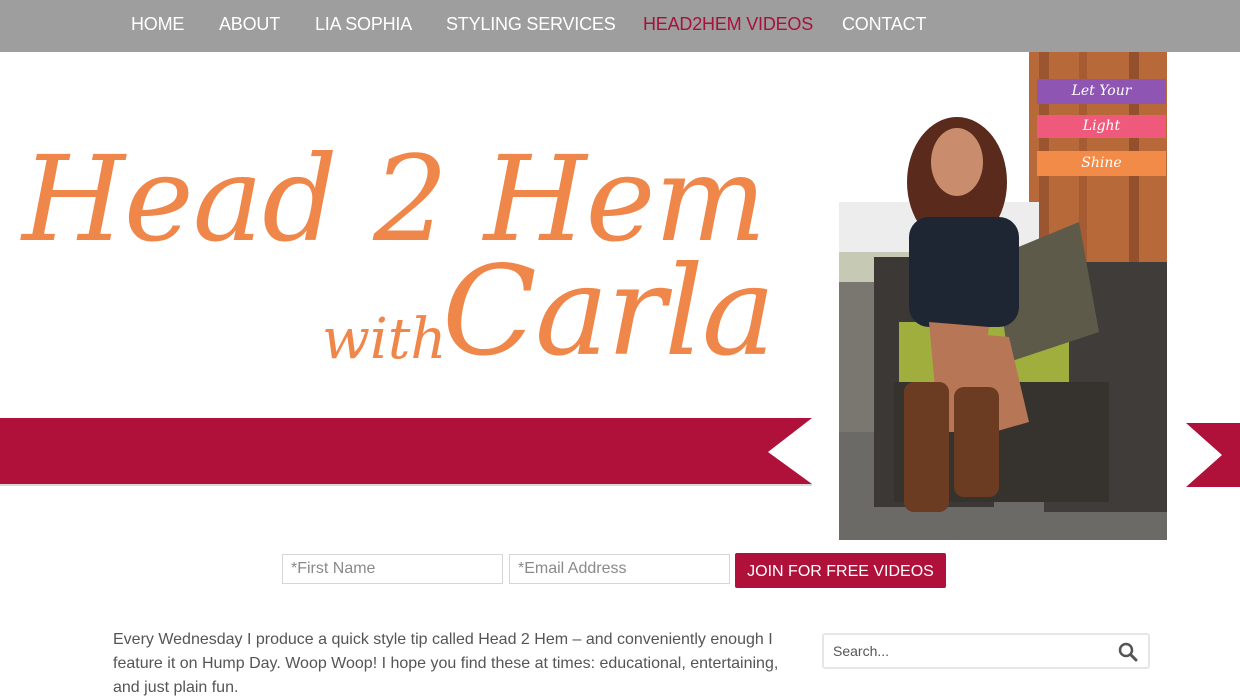 Image resolution: width=1240 pixels, height=700 pixels. I want to click on nav-head2hem-videos: HEAD2HEM VIDEOS, so click(728, 24).